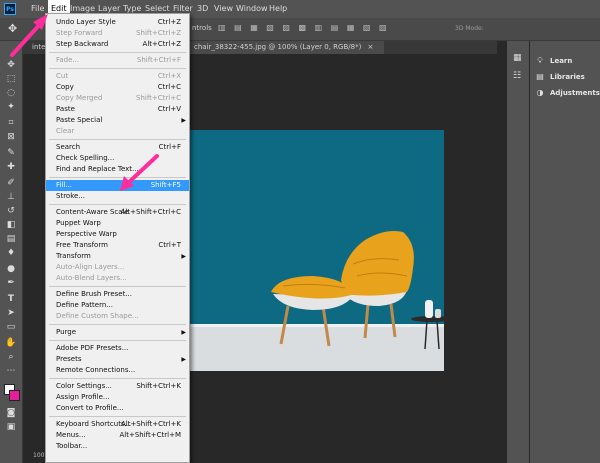 The height and width of the screenshot is (463, 600). Describe the element at coordinates (117, 98) in the screenshot. I see `edit-menu-item-copy-merged: Copy Merged Shift+Ctrl+C` at that location.